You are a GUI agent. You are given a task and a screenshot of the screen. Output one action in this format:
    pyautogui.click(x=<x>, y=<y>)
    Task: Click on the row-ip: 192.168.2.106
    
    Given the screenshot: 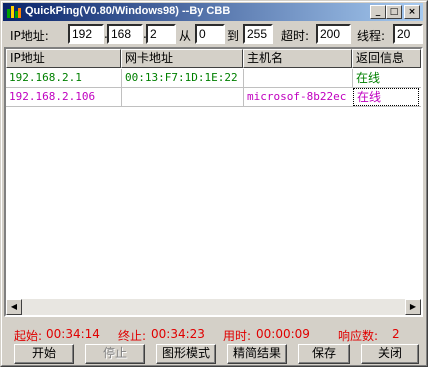 What is the action you would take?
    pyautogui.click(x=52, y=96)
    